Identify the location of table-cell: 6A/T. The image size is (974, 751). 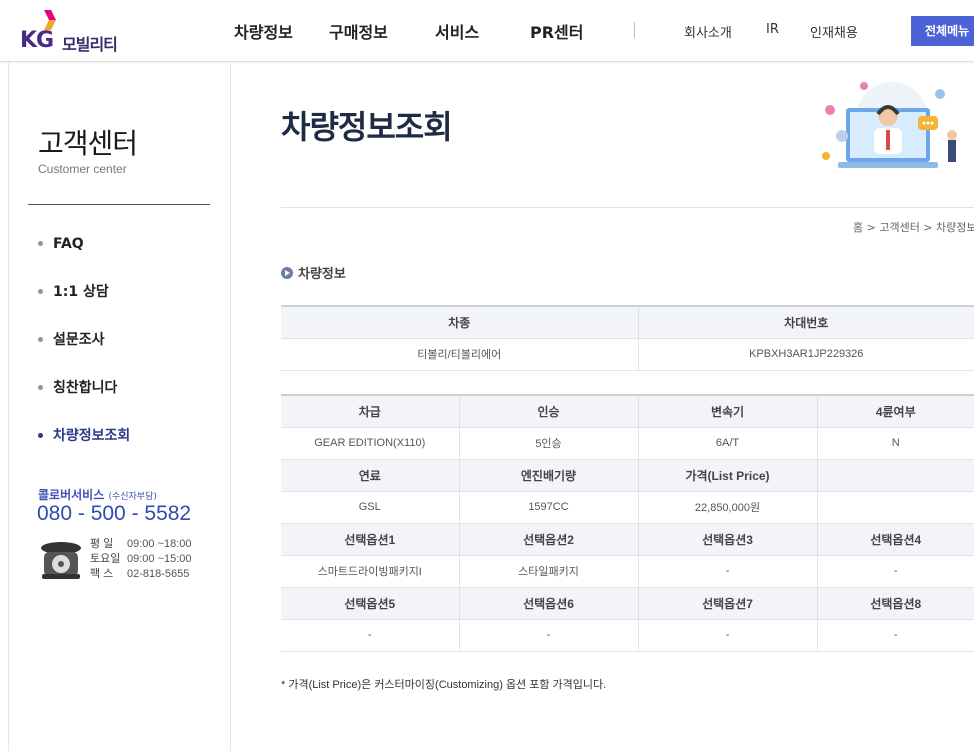
(728, 443).